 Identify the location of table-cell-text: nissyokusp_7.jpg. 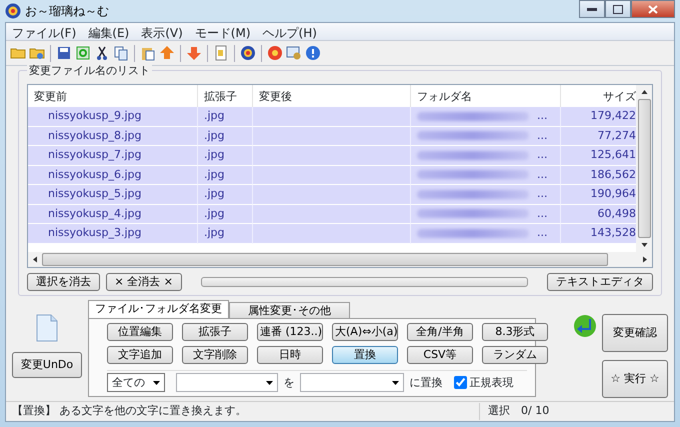
(95, 155).